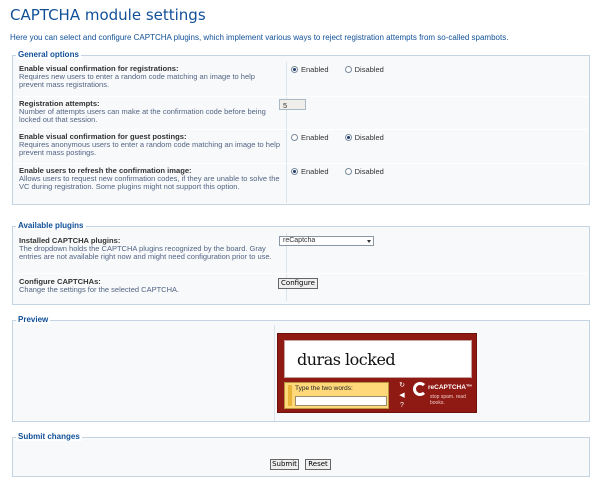  What do you see at coordinates (450, 387) in the screenshot?
I see `recaptcha-brand: reCAPTCHA™` at bounding box center [450, 387].